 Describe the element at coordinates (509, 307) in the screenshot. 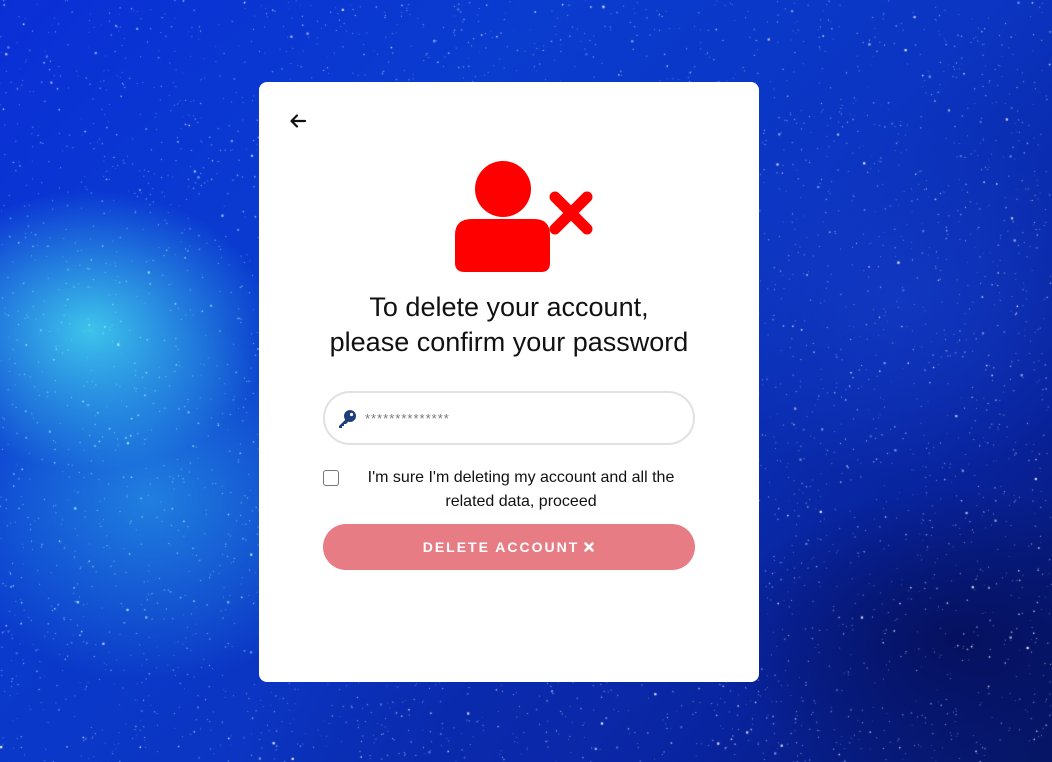

I see `title-line-1: To delete your account,` at that location.